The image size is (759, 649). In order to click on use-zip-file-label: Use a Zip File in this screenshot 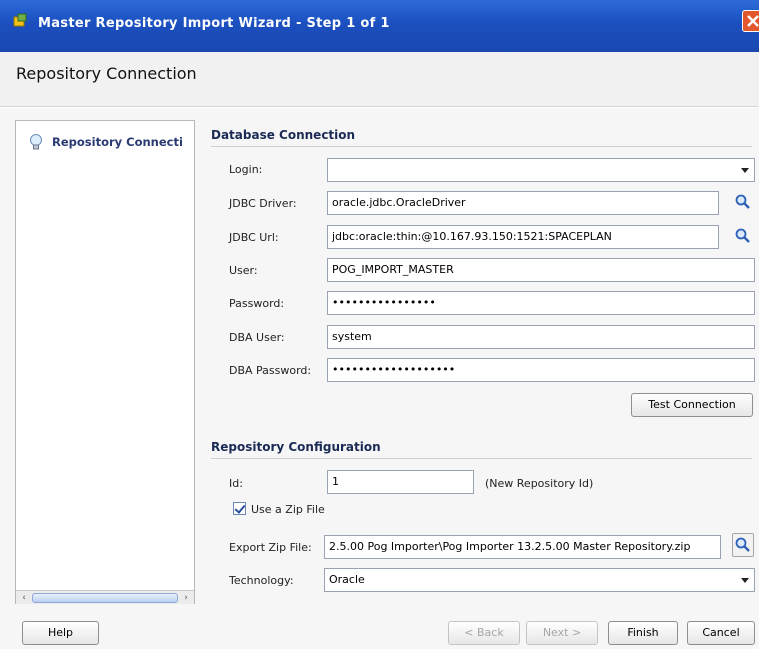, I will do `click(288, 509)`.